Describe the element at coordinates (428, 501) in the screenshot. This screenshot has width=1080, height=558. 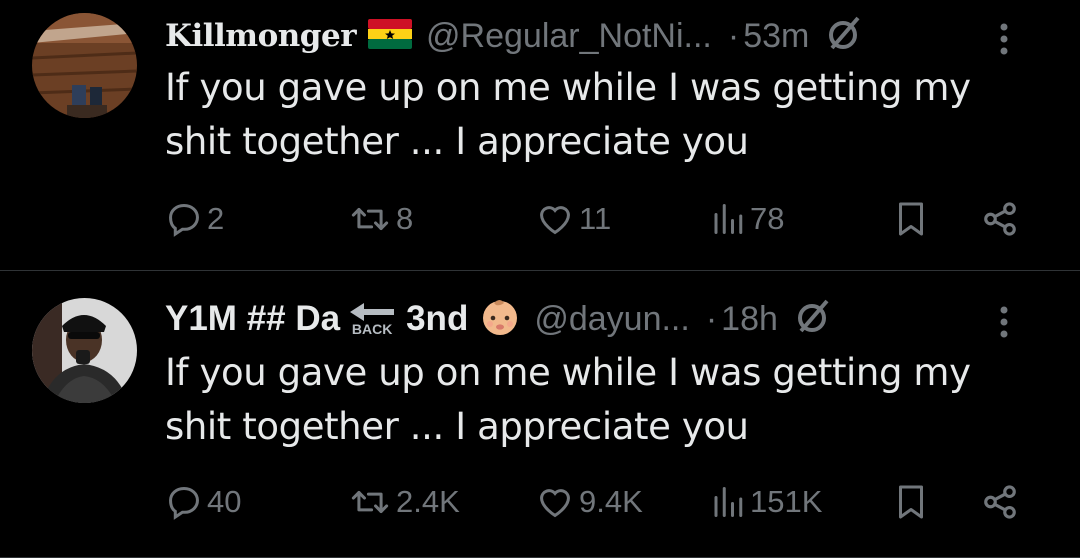
I see `repost-count: 2.4K` at that location.